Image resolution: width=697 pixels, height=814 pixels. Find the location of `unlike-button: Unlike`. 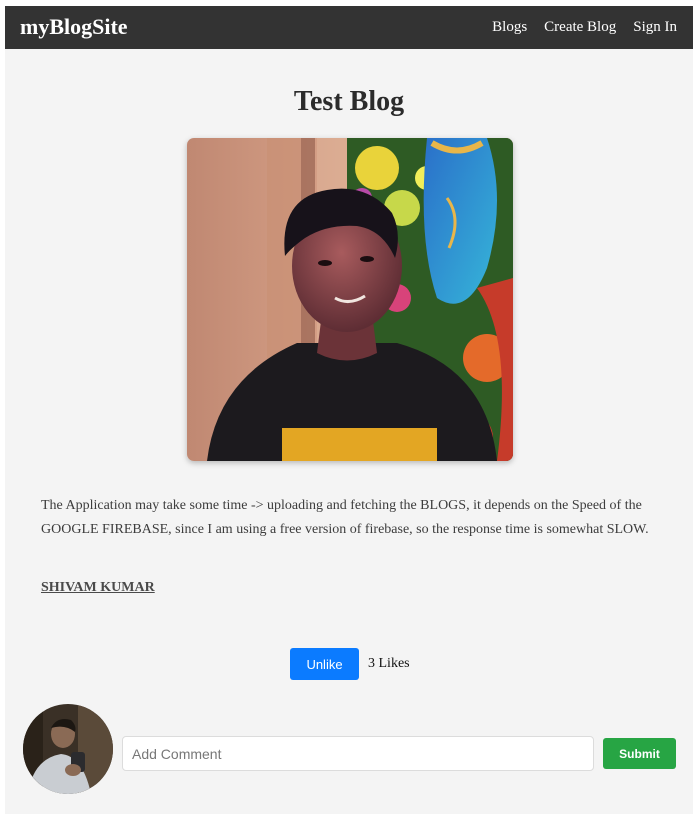

unlike-button: Unlike is located at coordinates (324, 664).